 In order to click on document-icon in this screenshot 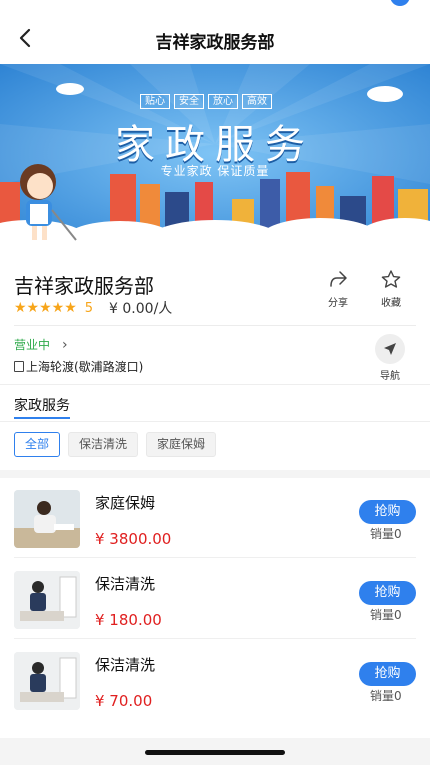, I will do `click(19, 366)`.